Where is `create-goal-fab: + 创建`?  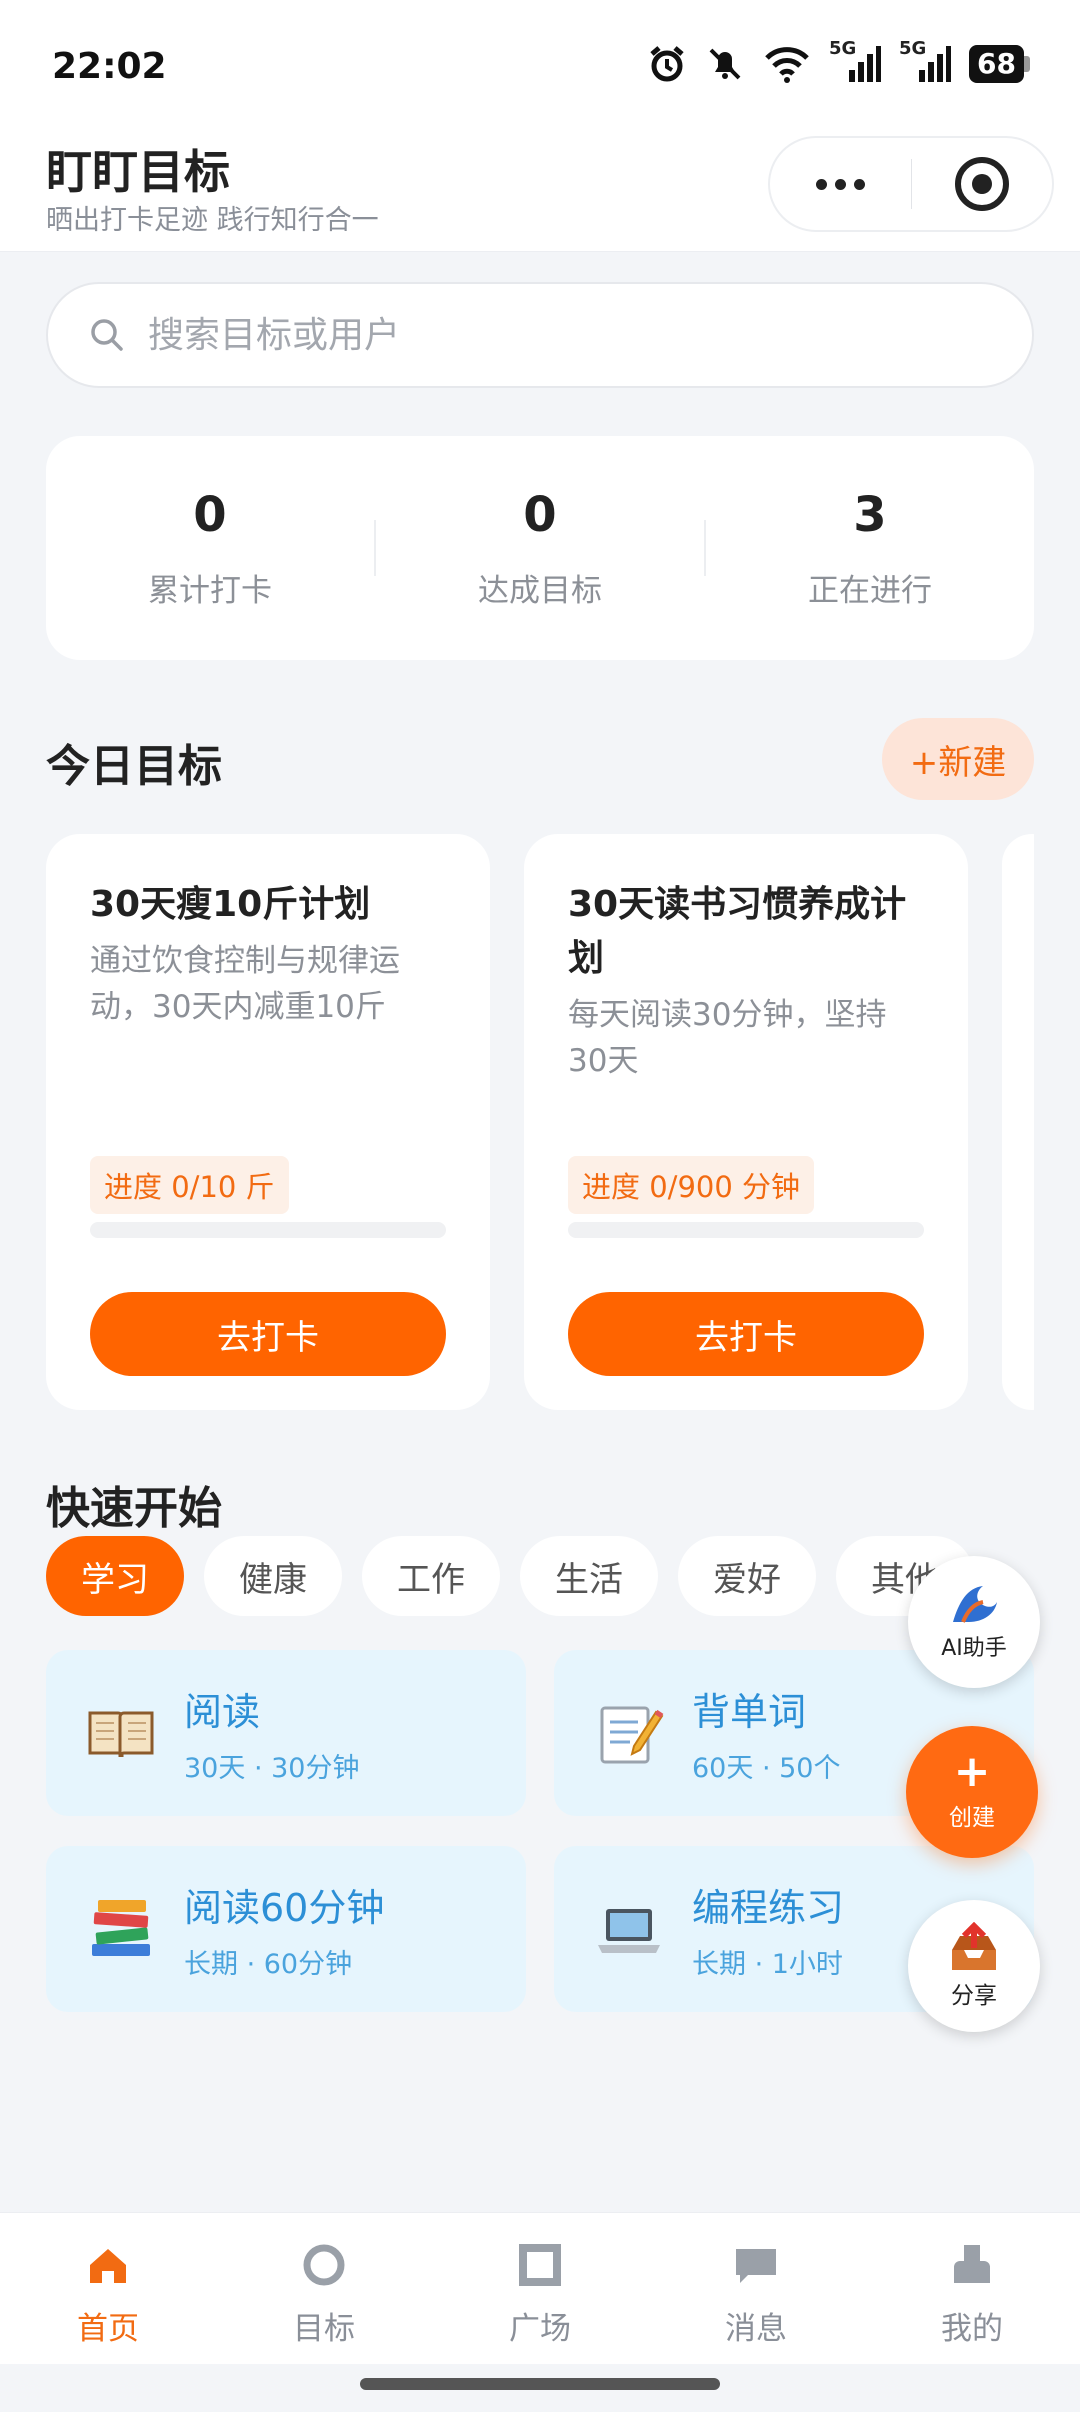
create-goal-fab: + 创建 is located at coordinates (972, 1792).